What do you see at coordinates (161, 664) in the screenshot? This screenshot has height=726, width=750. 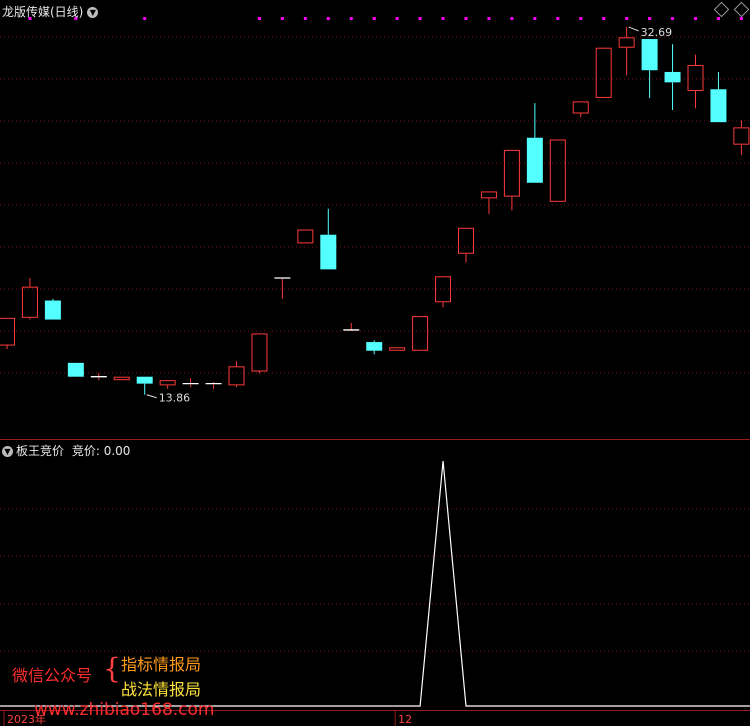 I see `promo-line-1: 指标情报局` at bounding box center [161, 664].